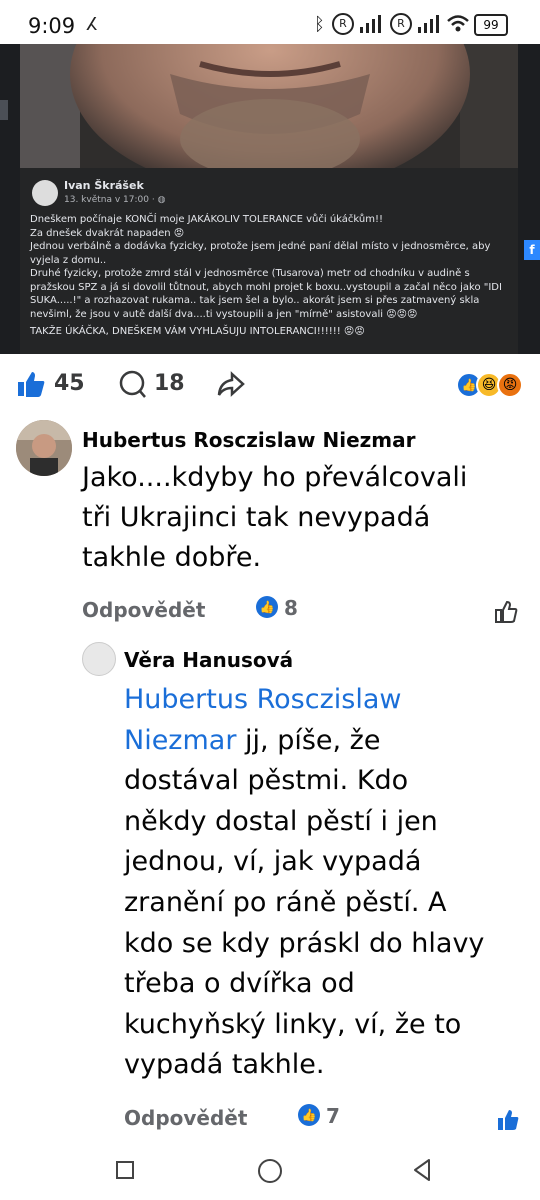 The height and width of the screenshot is (1200, 540). What do you see at coordinates (4, 110) in the screenshot?
I see `side-edge` at bounding box center [4, 110].